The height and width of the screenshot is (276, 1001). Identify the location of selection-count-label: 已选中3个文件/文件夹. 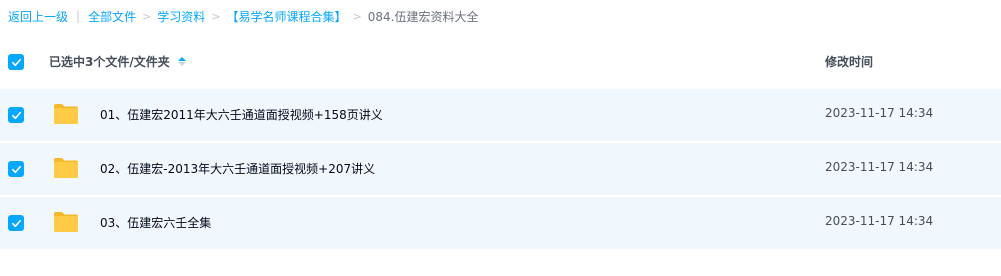
(117, 61).